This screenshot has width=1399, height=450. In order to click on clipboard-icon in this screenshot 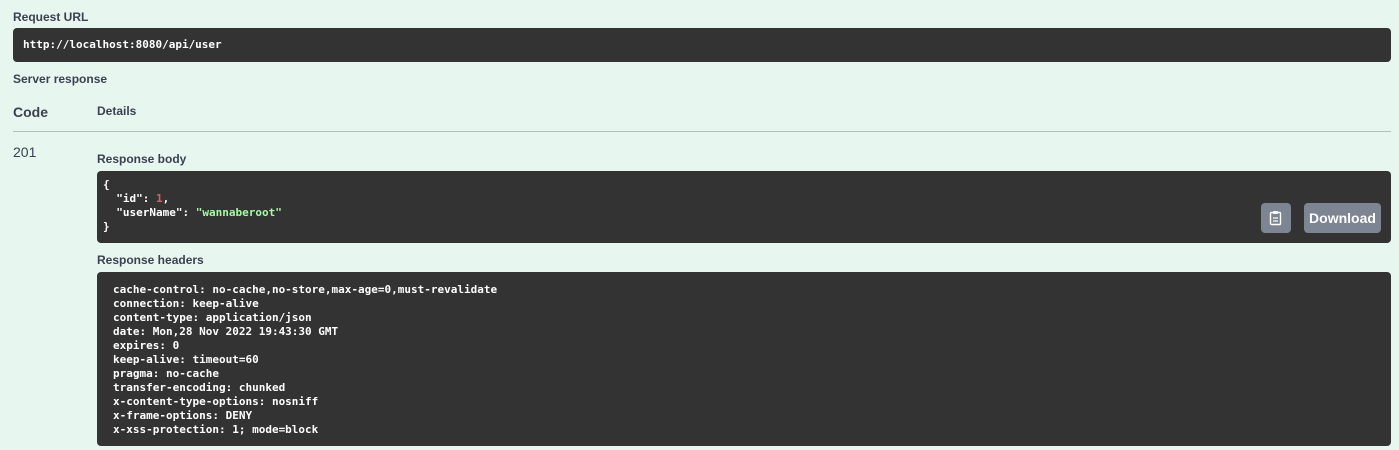, I will do `click(1275, 218)`.